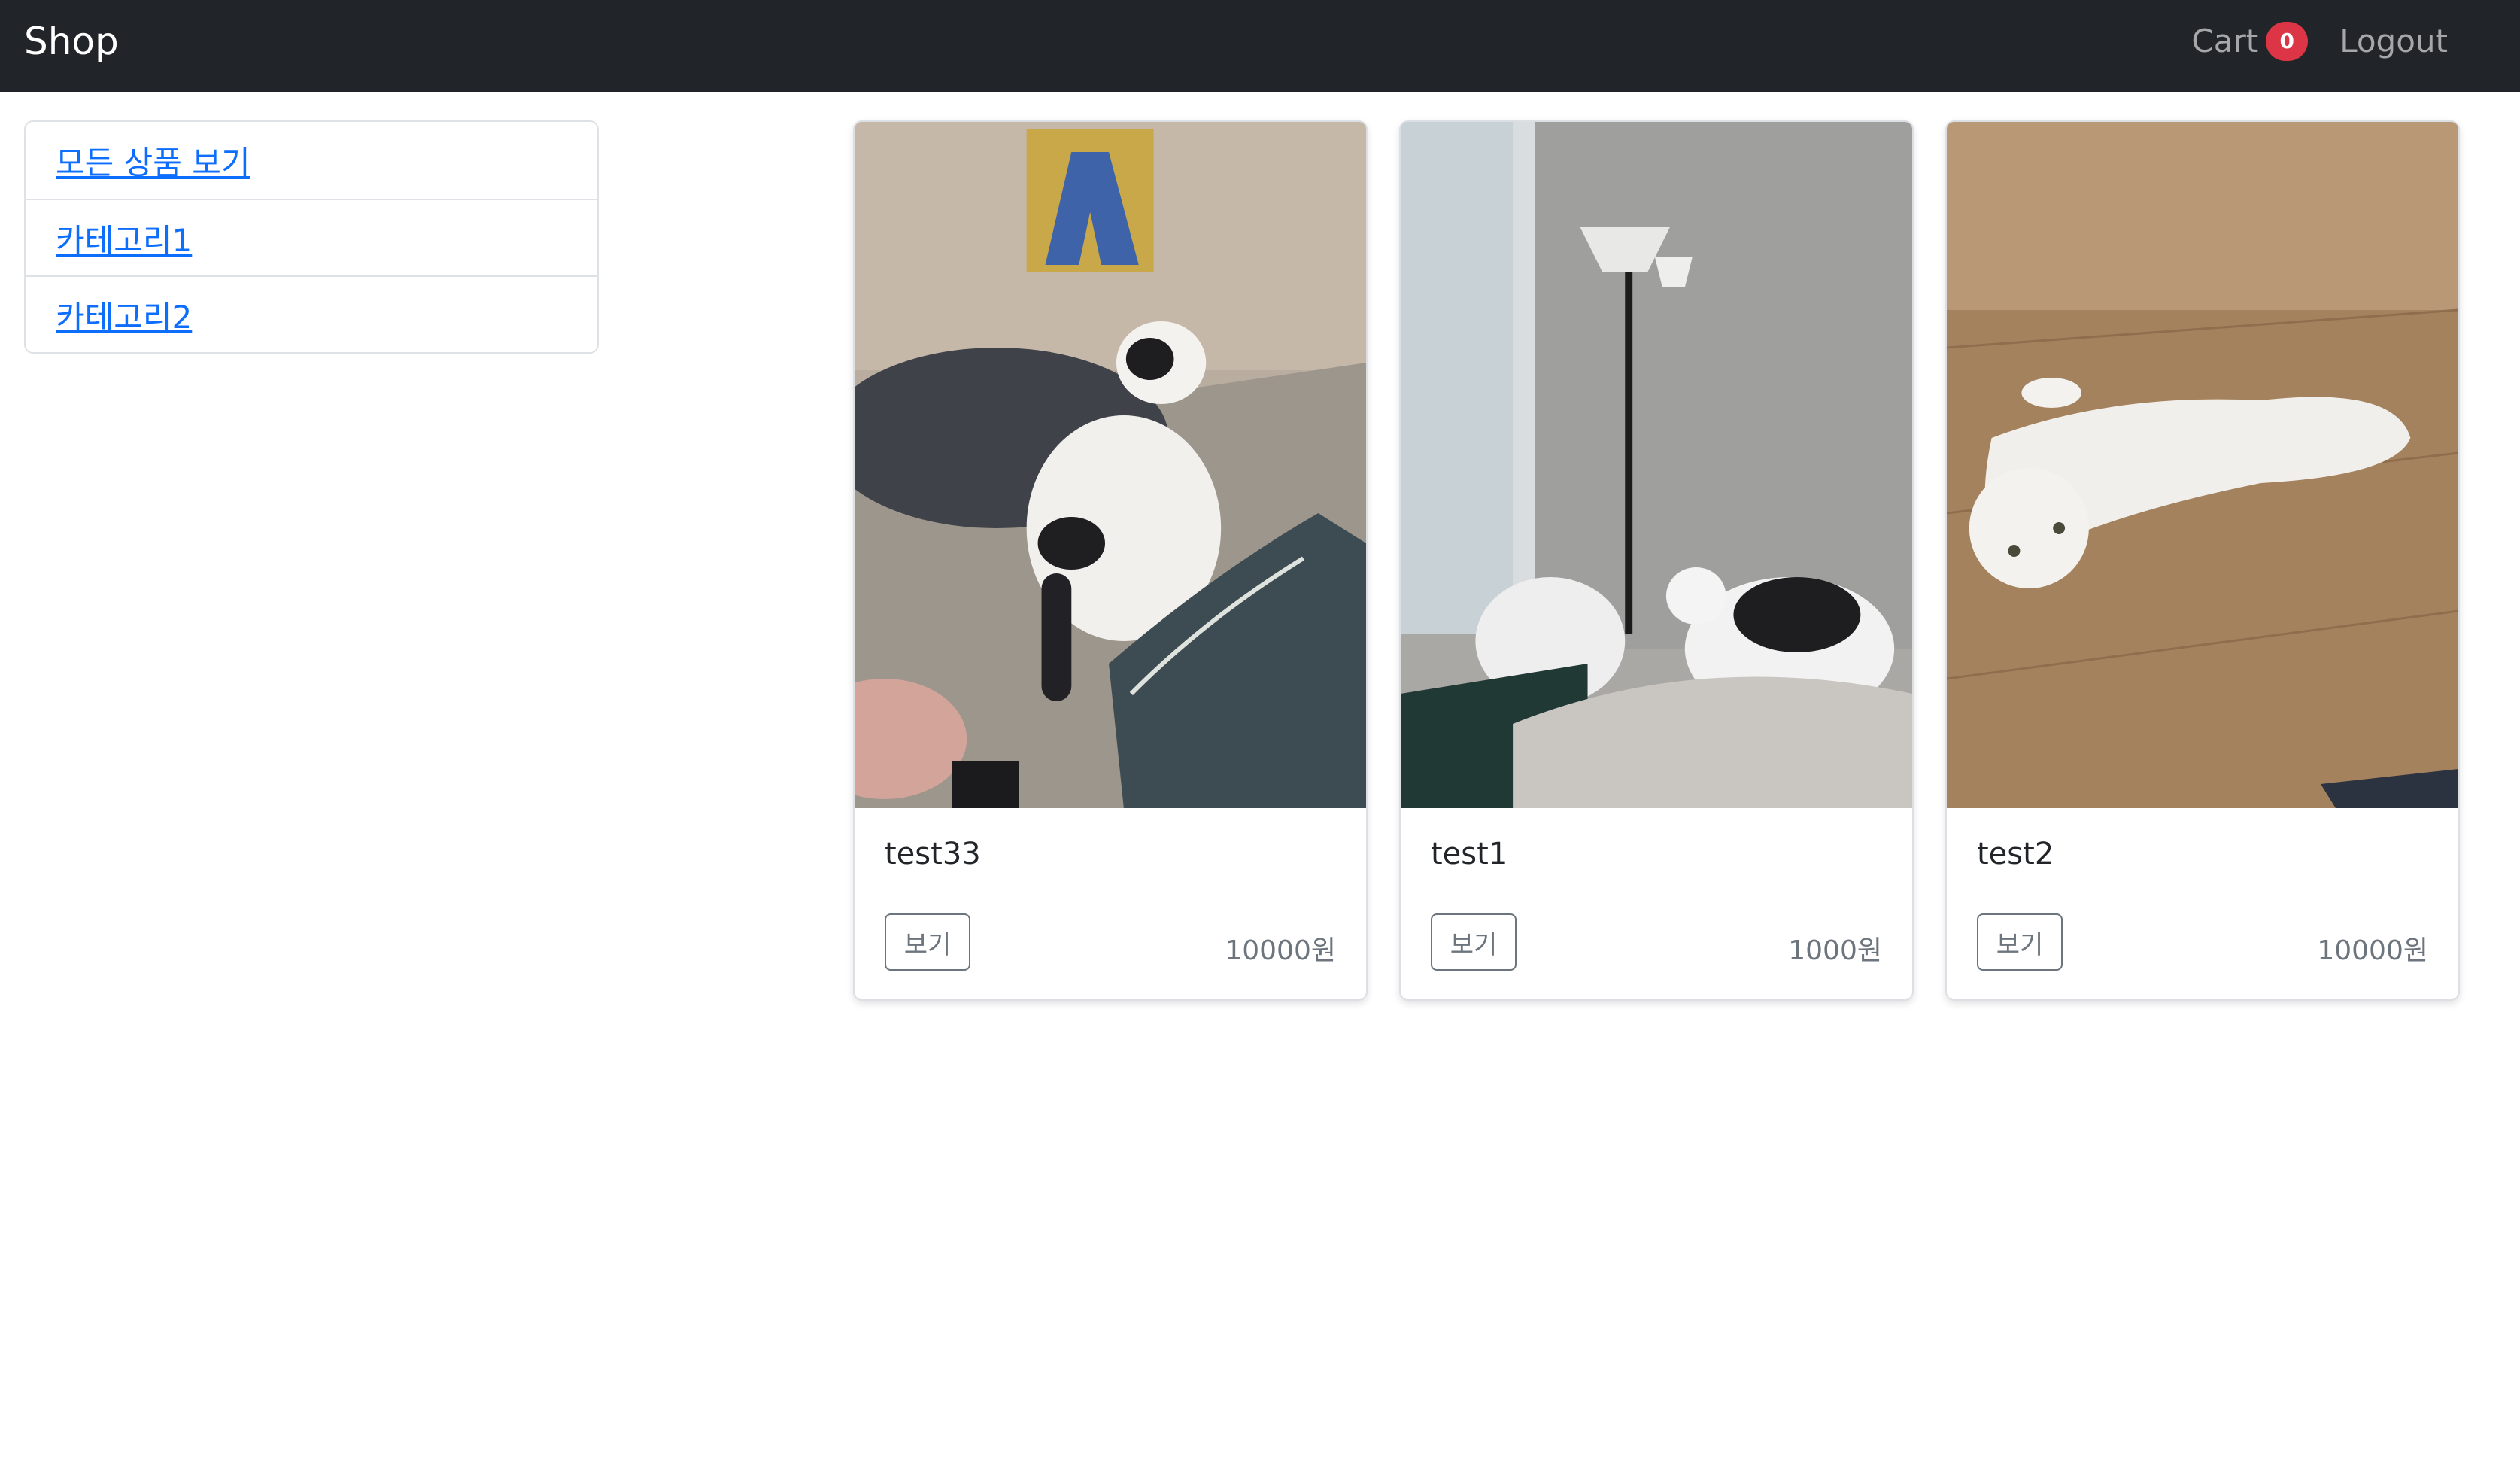  Describe the element at coordinates (311, 160) in the screenshot. I see `category-item-all: 모든 상품 보기` at that location.